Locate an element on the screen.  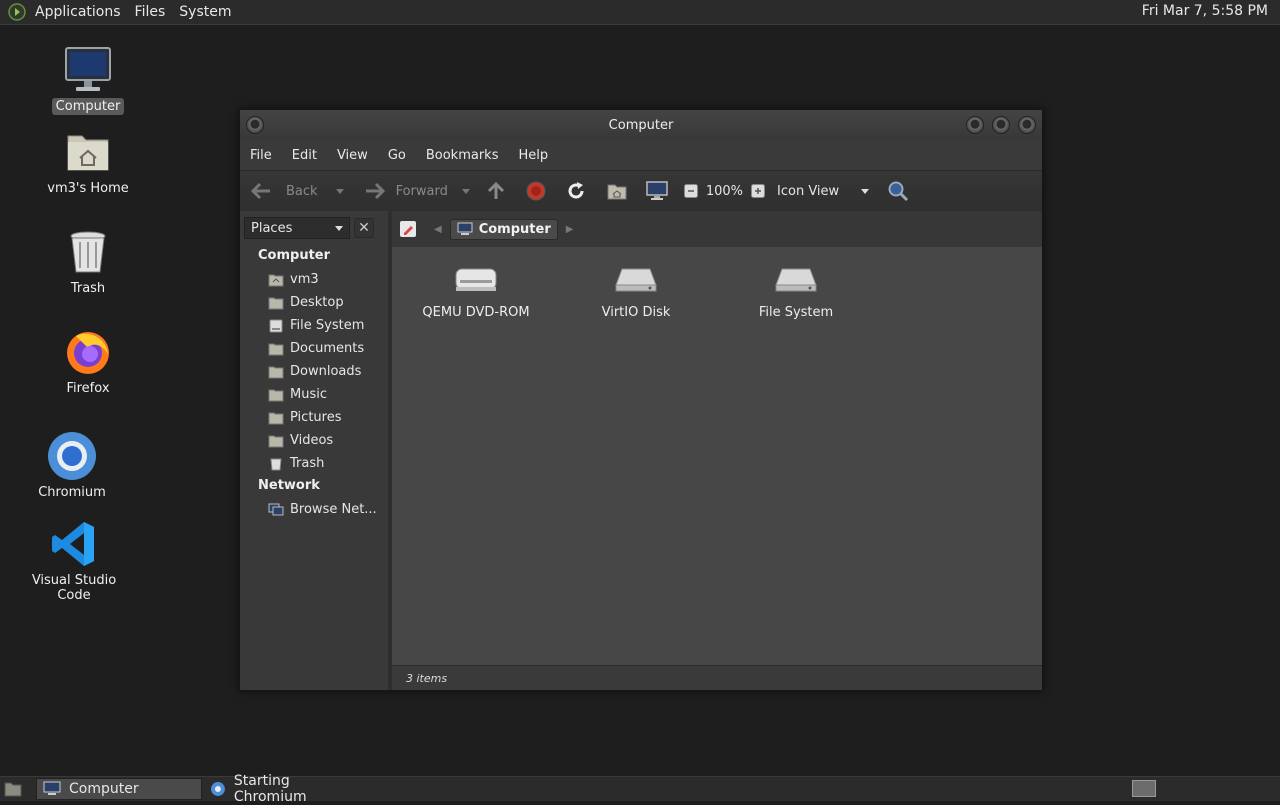
file-item-virtio-disk: VirtIO Disk is located at coordinates (636, 291).